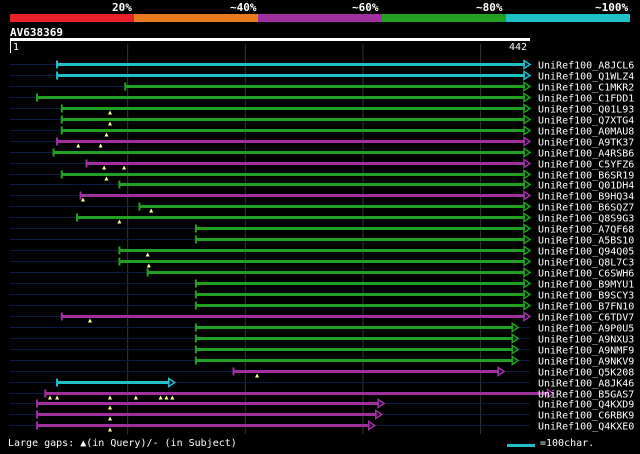 The width and height of the screenshot is (640, 454). What do you see at coordinates (586, 121) in the screenshot?
I see `hit-label: UniRef100_Q7XTG4` at bounding box center [586, 121].